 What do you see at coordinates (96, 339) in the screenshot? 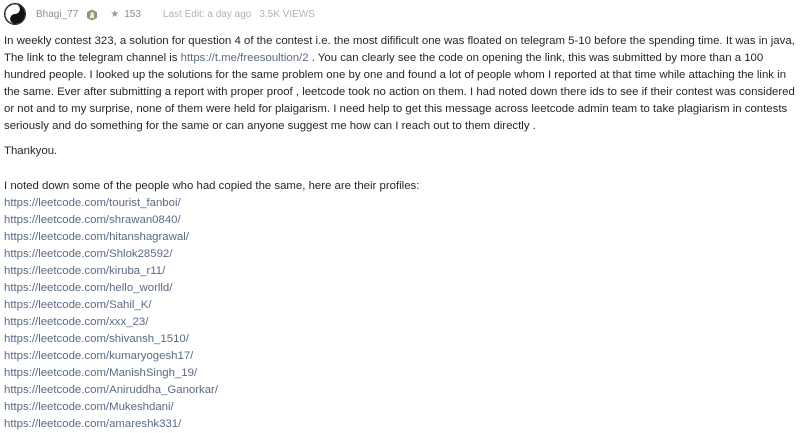
I see `profile-link: https://leetcode.com/shivansh_1510/` at bounding box center [96, 339].